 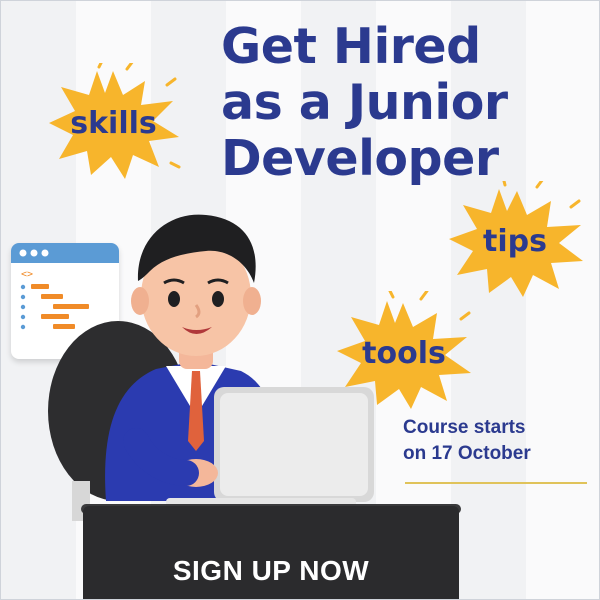 What do you see at coordinates (498, 441) in the screenshot?
I see `course-date: Course starts on 17 October` at bounding box center [498, 441].